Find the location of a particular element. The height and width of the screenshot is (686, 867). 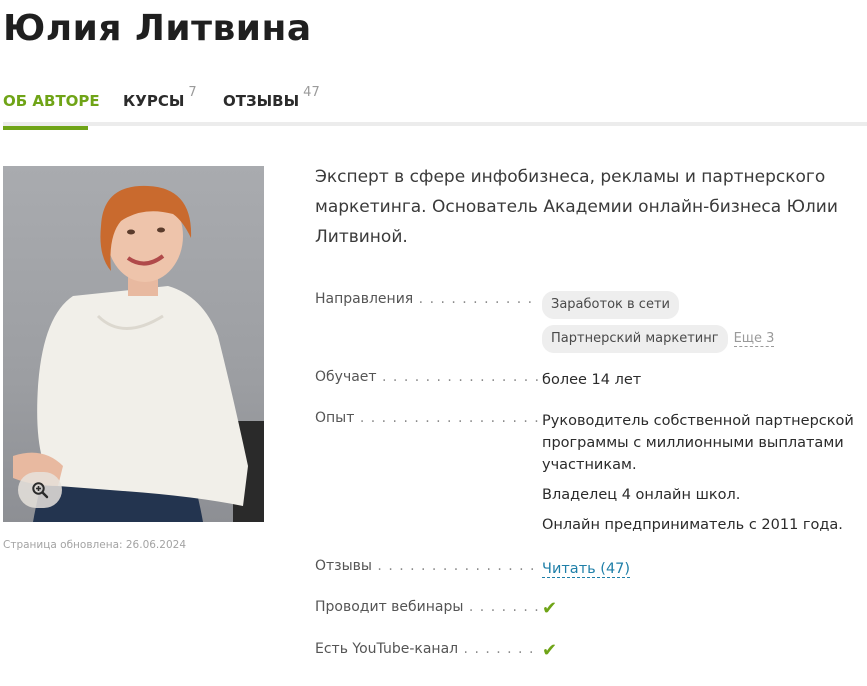

detail-label: Опыт is located at coordinates (427, 418).